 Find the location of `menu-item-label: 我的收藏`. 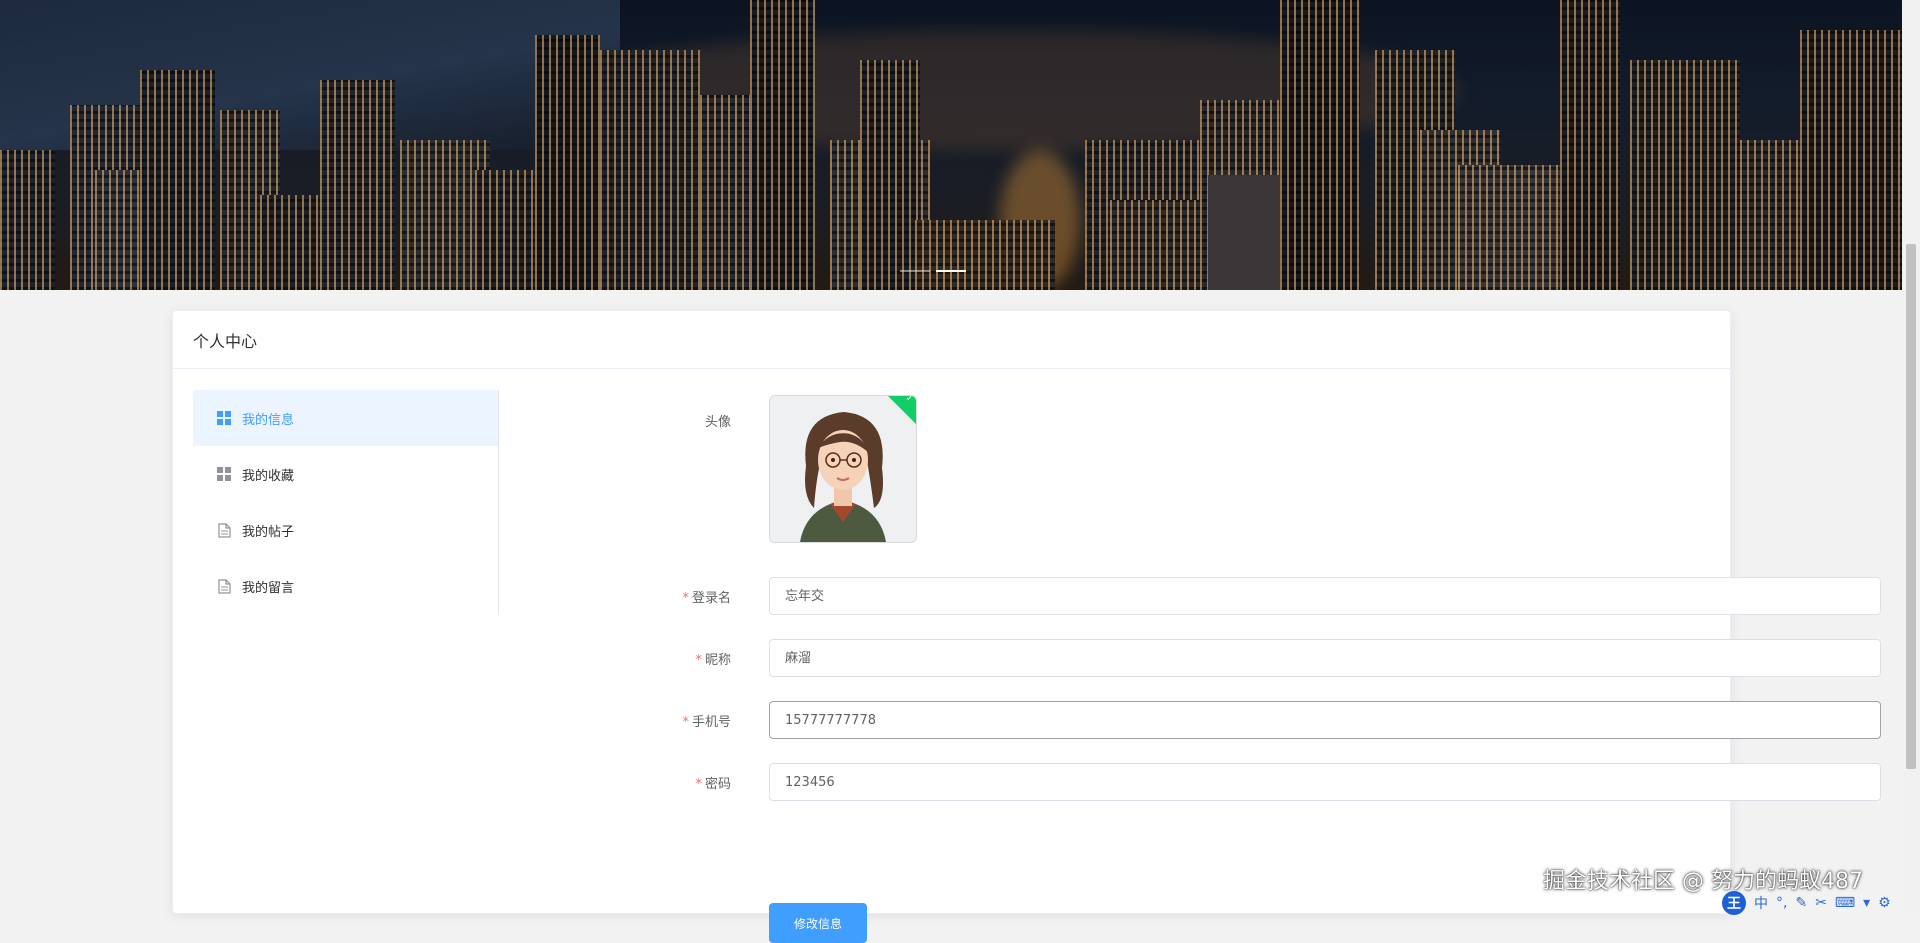

menu-item-label: 我的收藏 is located at coordinates (268, 476).